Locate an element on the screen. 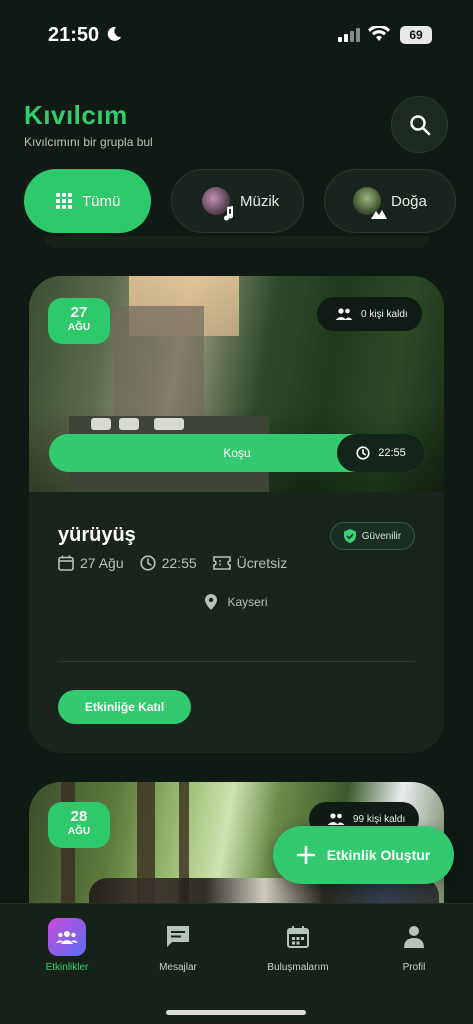 Image resolution: width=473 pixels, height=1024 pixels. event-time-pill-text: 22:55 is located at coordinates (392, 453).